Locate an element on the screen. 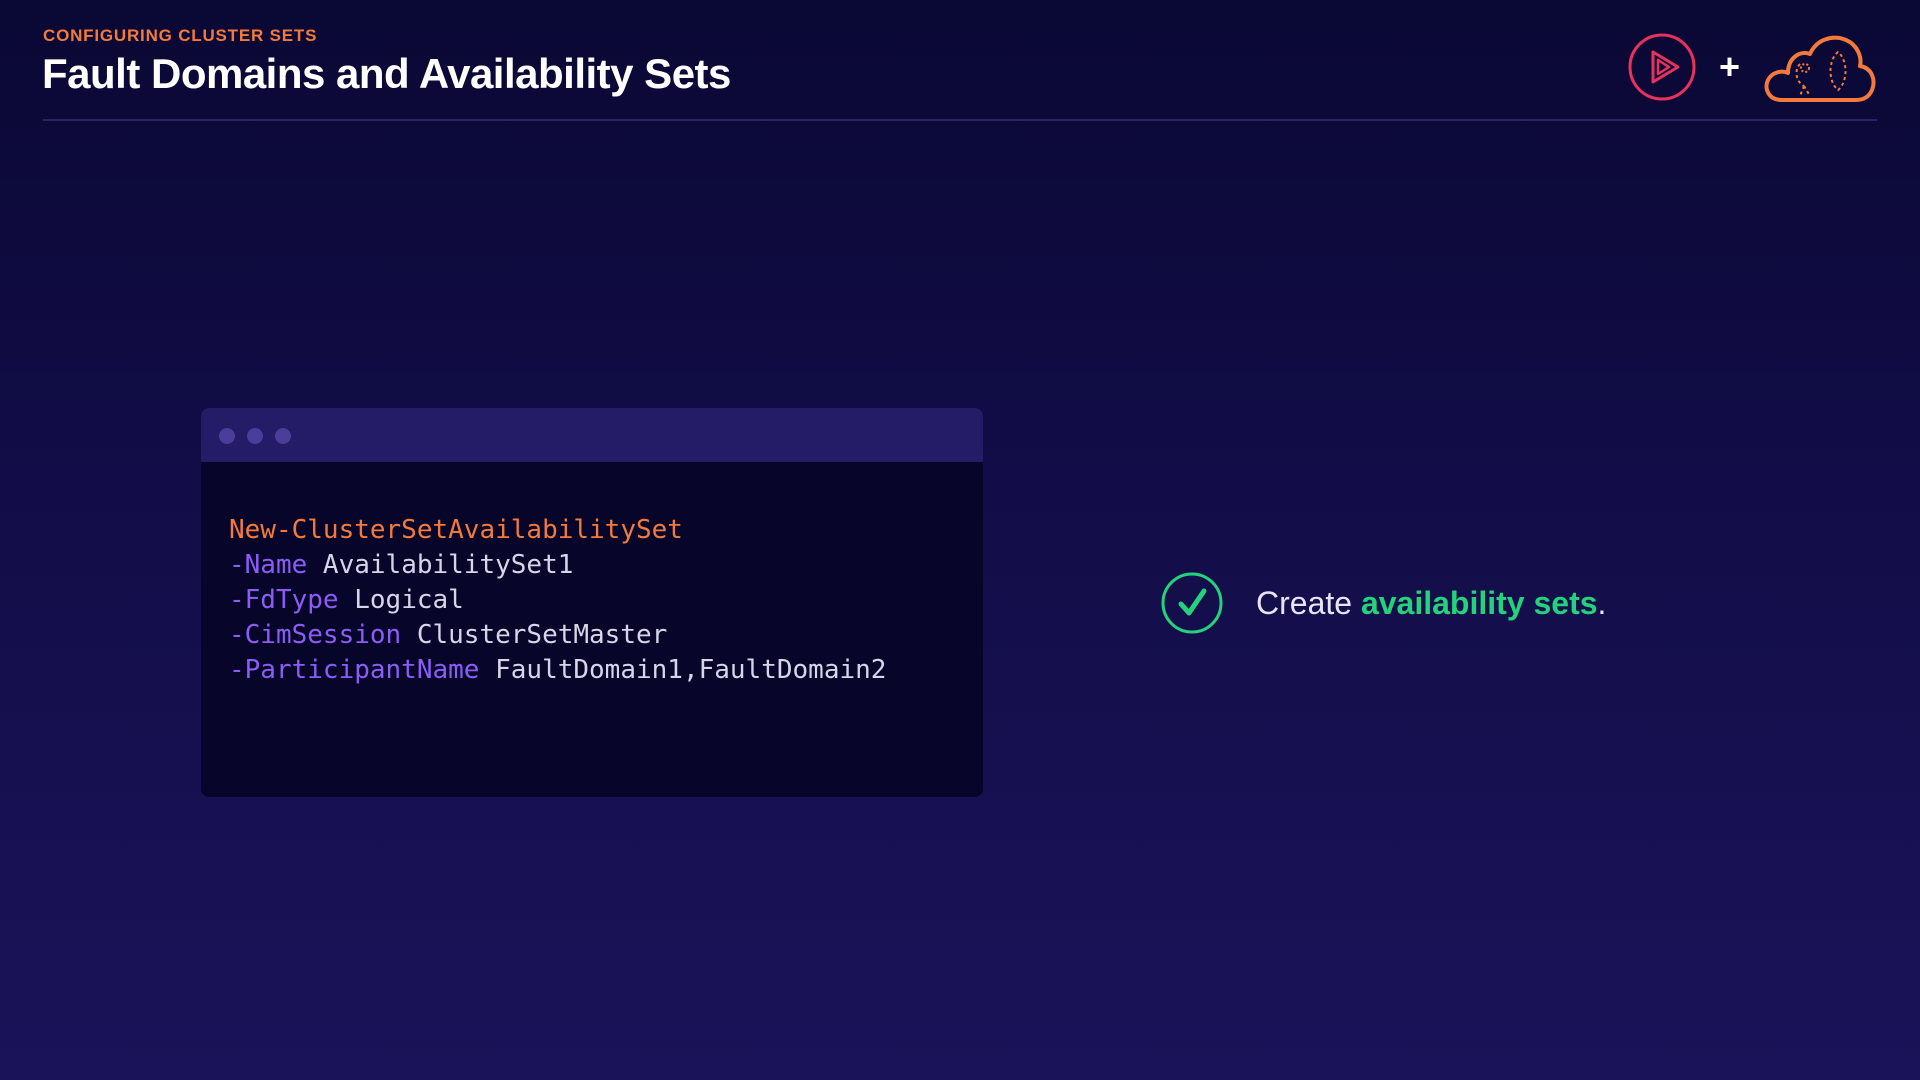 The width and height of the screenshot is (1920, 1080). bullet-text: Create availability sets. is located at coordinates (1431, 603).